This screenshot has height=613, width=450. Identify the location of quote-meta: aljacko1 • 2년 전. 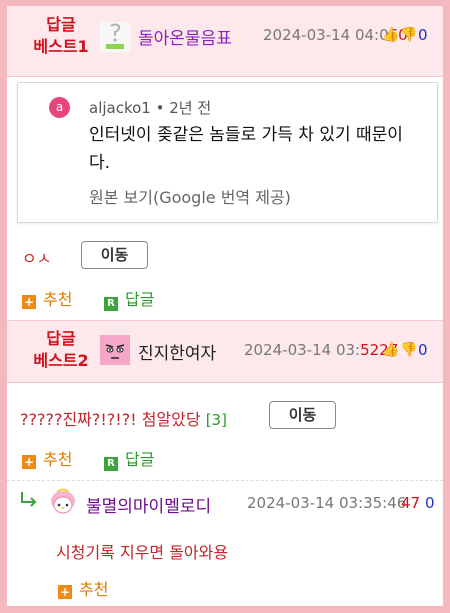
(150, 108).